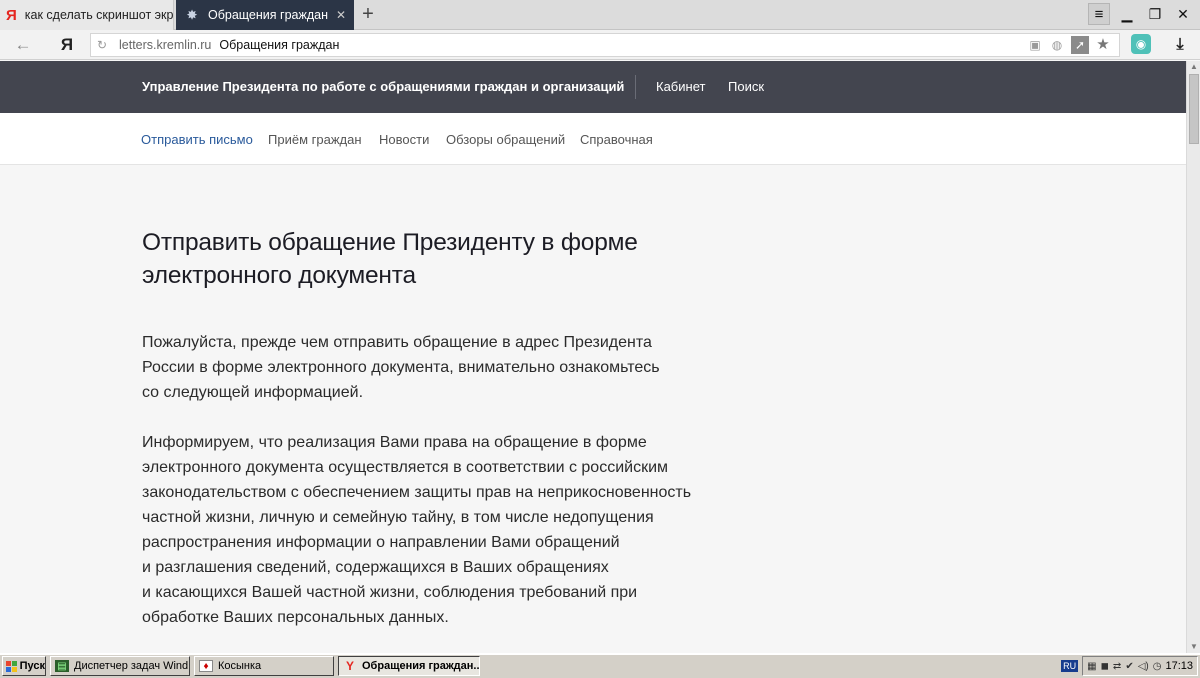 The width and height of the screenshot is (1200, 678). I want to click on tray-app-icon: ▦, so click(1091, 666).